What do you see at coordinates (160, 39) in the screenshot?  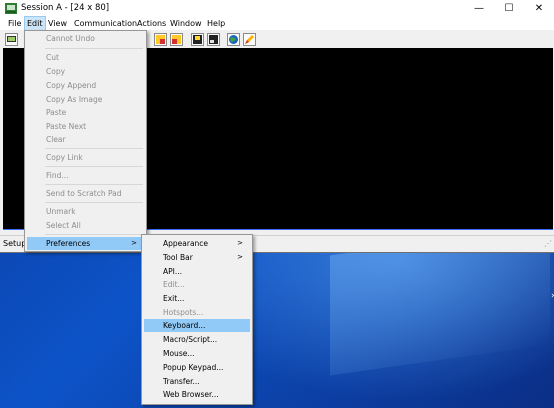 I see `toolbar-send-icon` at bounding box center [160, 39].